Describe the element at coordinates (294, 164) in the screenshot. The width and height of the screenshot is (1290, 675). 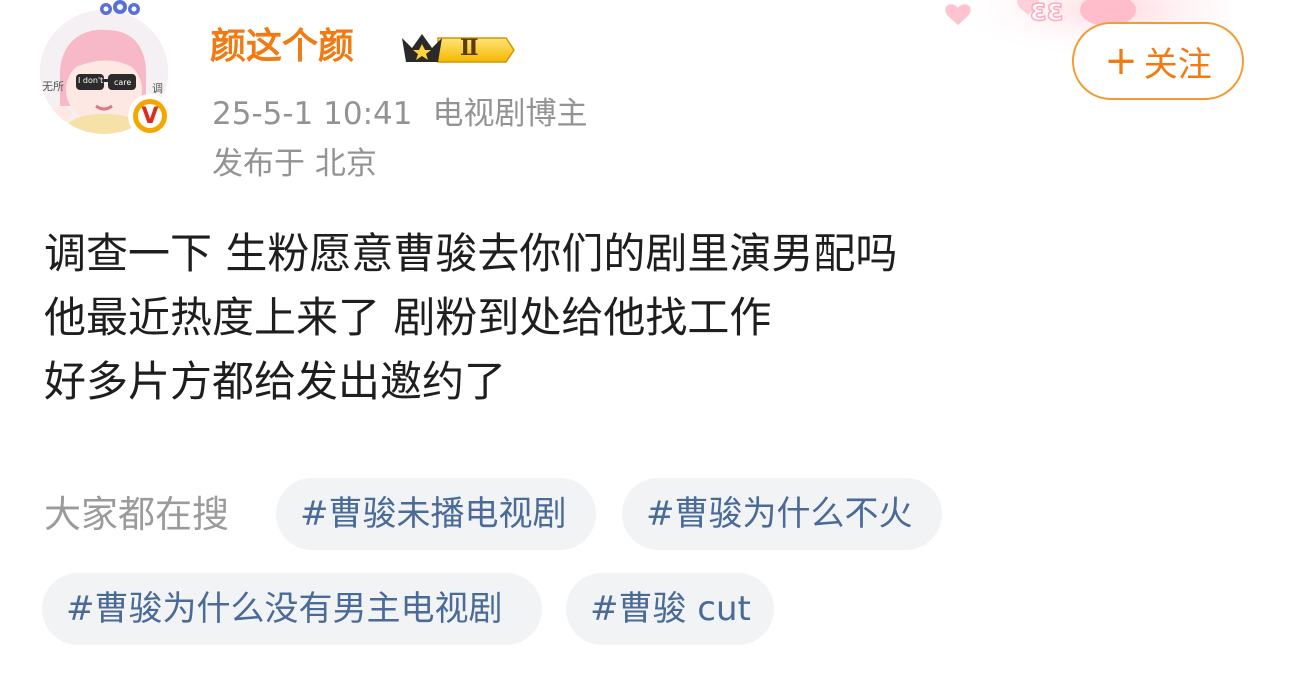
I see `post-location: 发布于 北京` at that location.